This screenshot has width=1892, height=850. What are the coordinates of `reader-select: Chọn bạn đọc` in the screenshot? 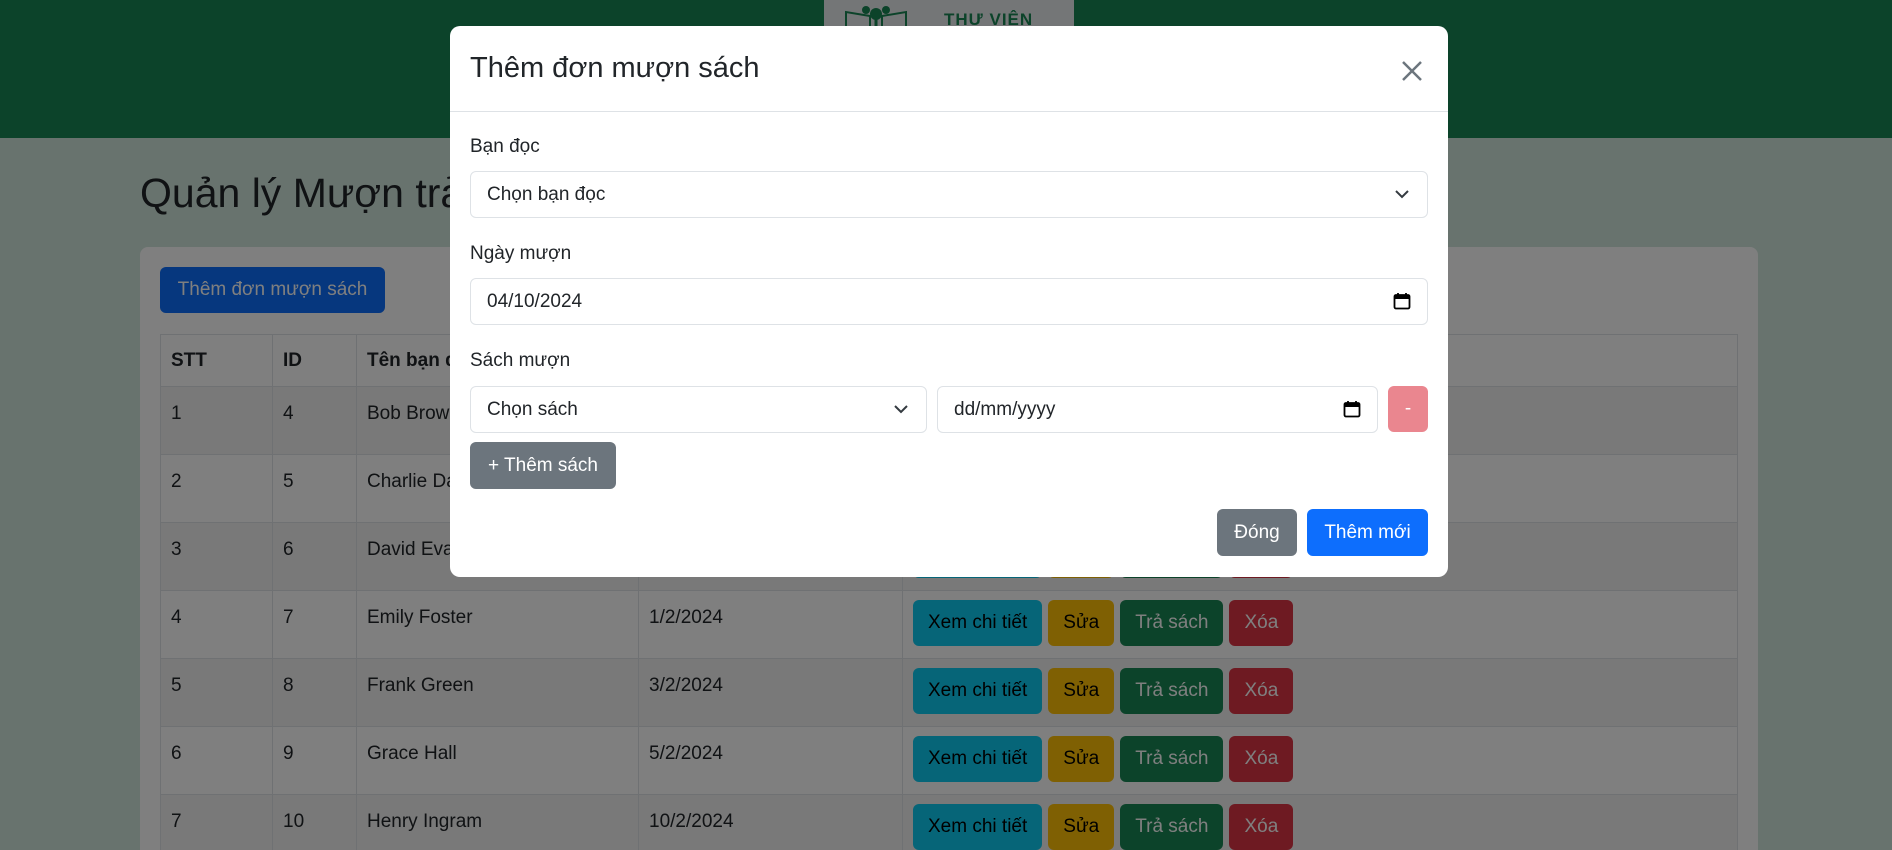 It's located at (949, 194).